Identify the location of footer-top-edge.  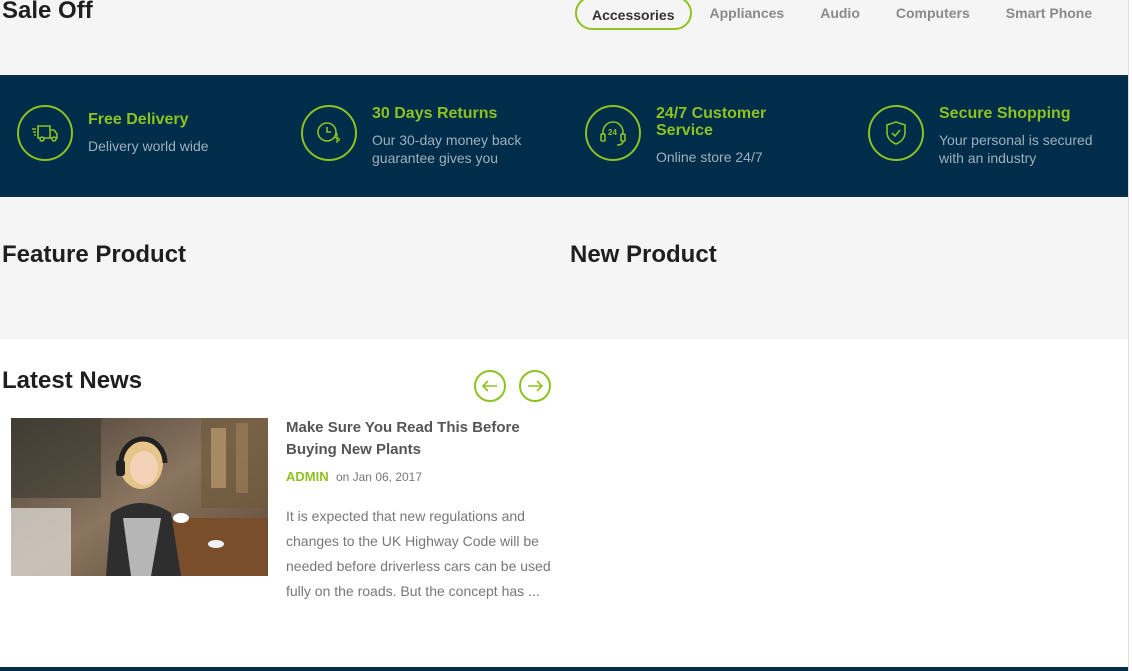
(564, 669).